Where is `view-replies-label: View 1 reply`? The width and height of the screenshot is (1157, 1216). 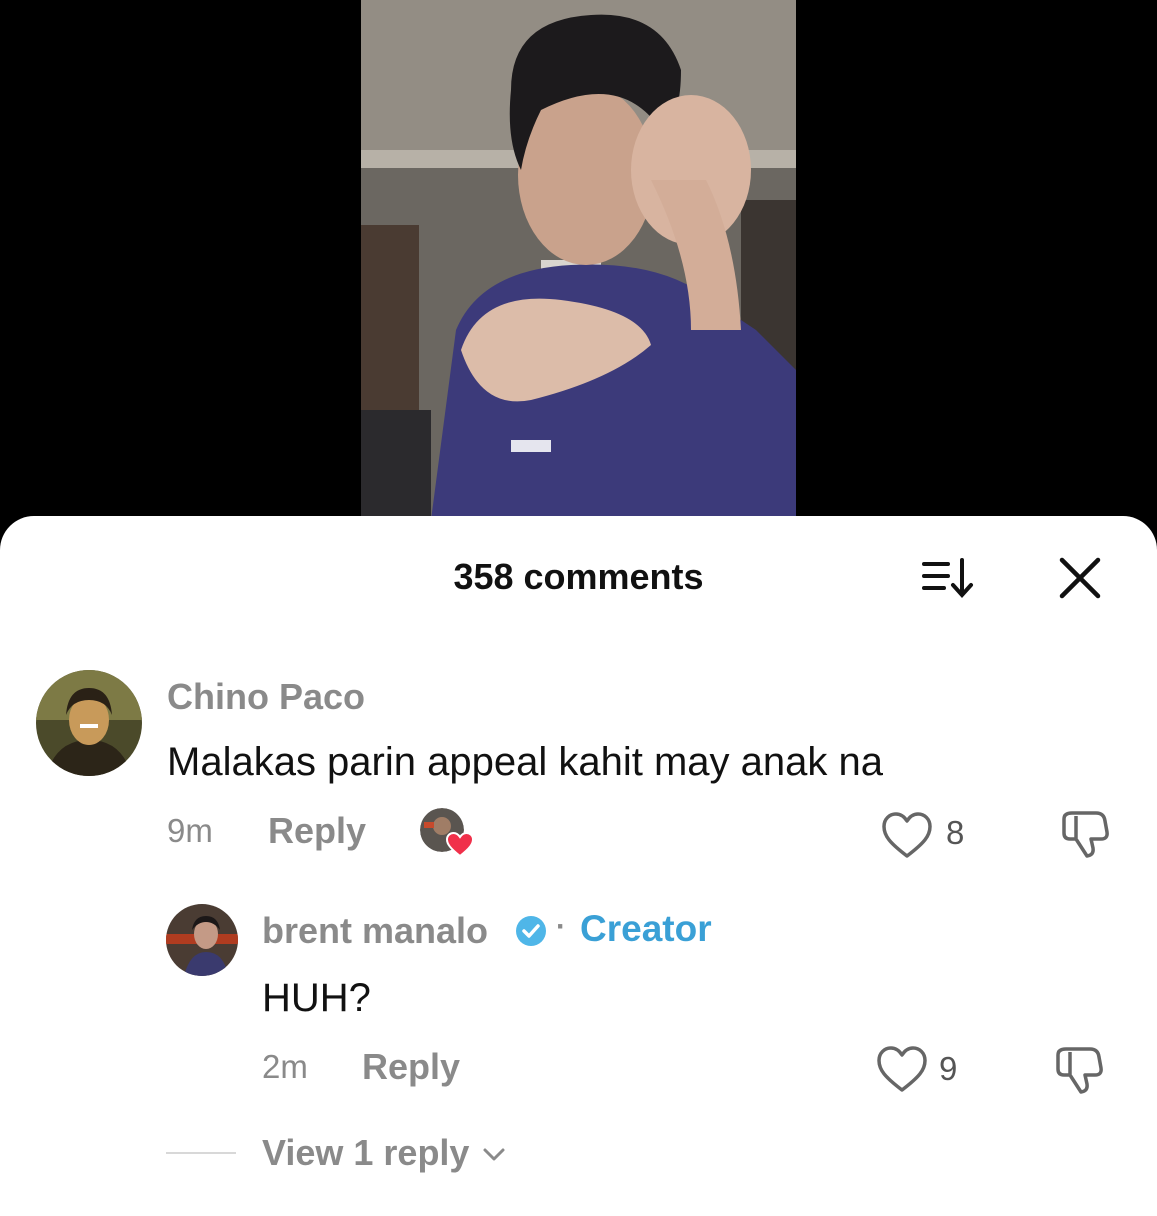
view-replies-label: View 1 reply is located at coordinates (366, 1152).